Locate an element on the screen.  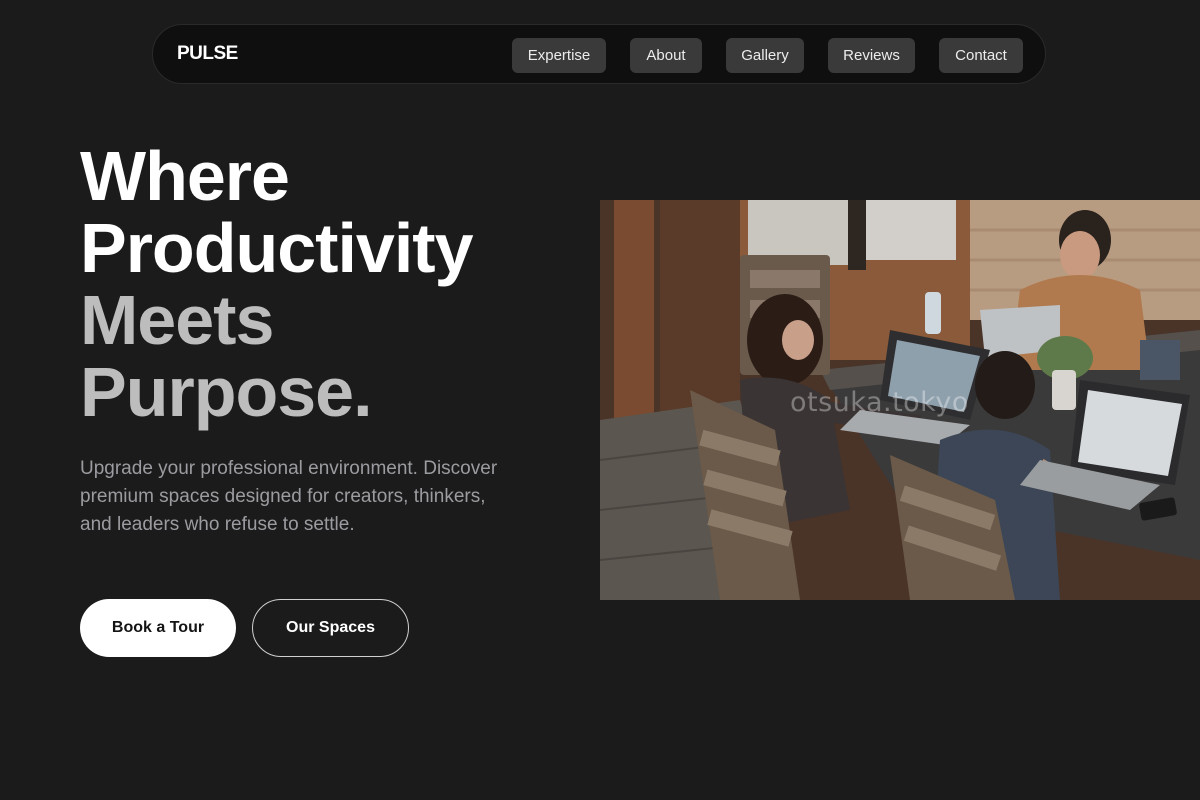
nav-item-about: About is located at coordinates (666, 55).